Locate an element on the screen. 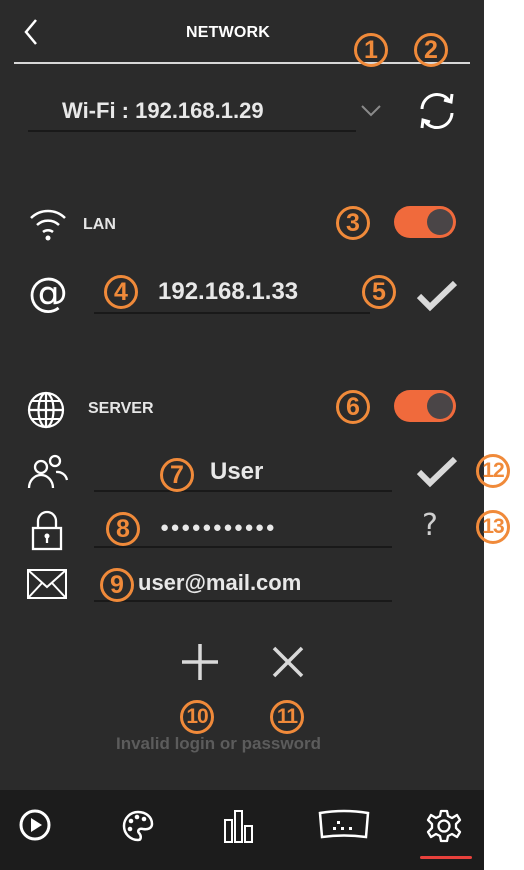 This screenshot has height=870, width=524. wifi-icon is located at coordinates (48, 225).